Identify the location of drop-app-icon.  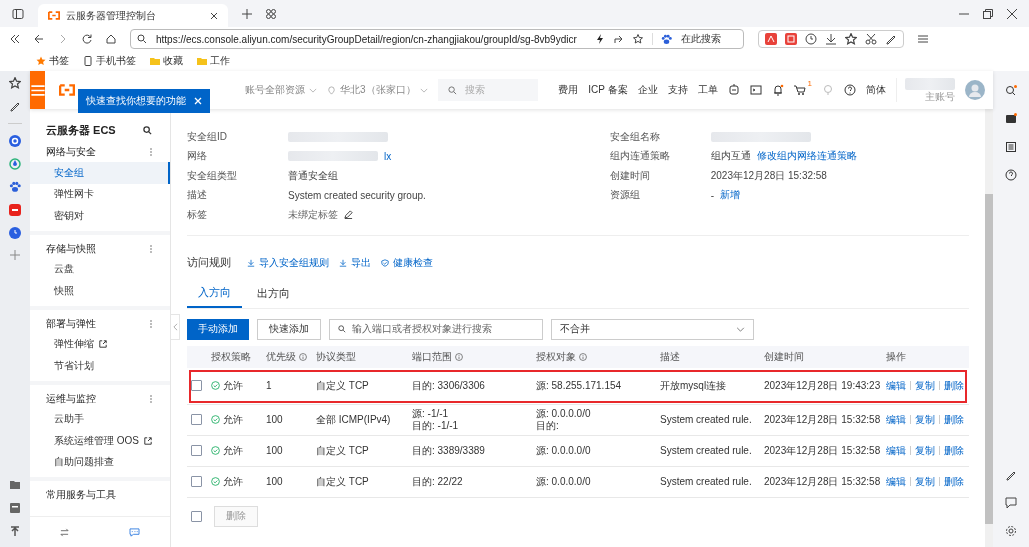
(15, 164).